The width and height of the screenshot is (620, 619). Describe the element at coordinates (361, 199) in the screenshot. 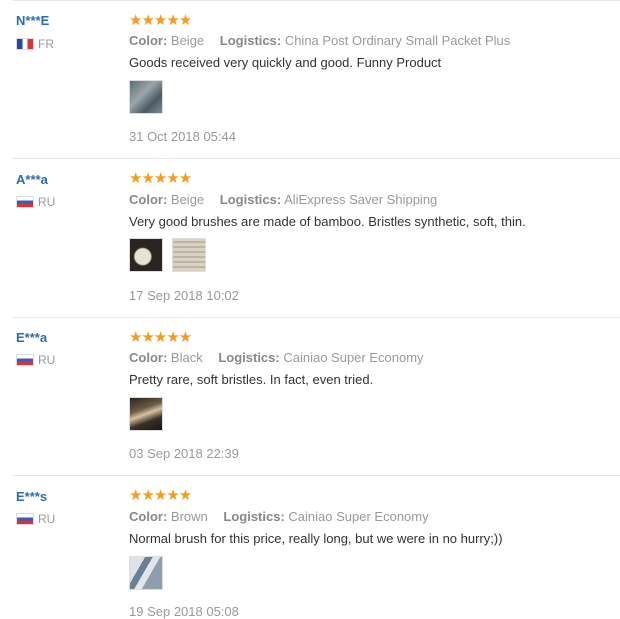

I see `logistics-value: AliExpress Saver Shipping` at that location.